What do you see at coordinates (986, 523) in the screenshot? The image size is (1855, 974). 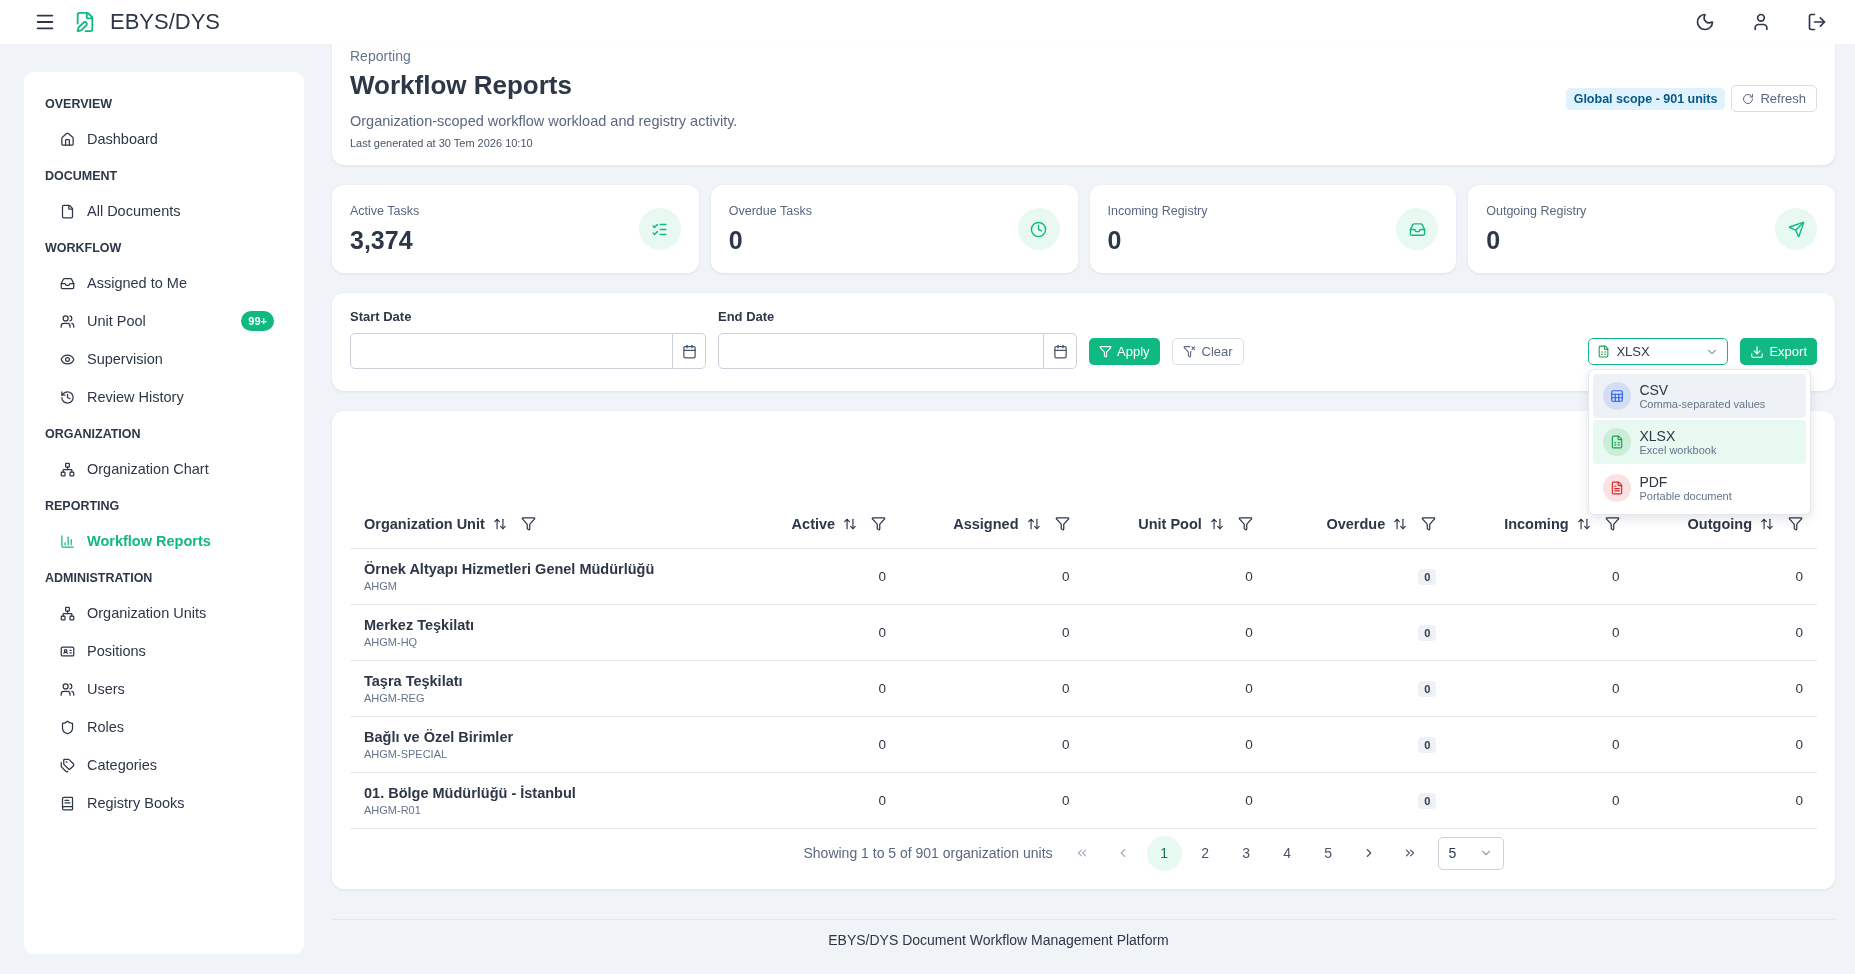 I see `column-header: Assigned` at bounding box center [986, 523].